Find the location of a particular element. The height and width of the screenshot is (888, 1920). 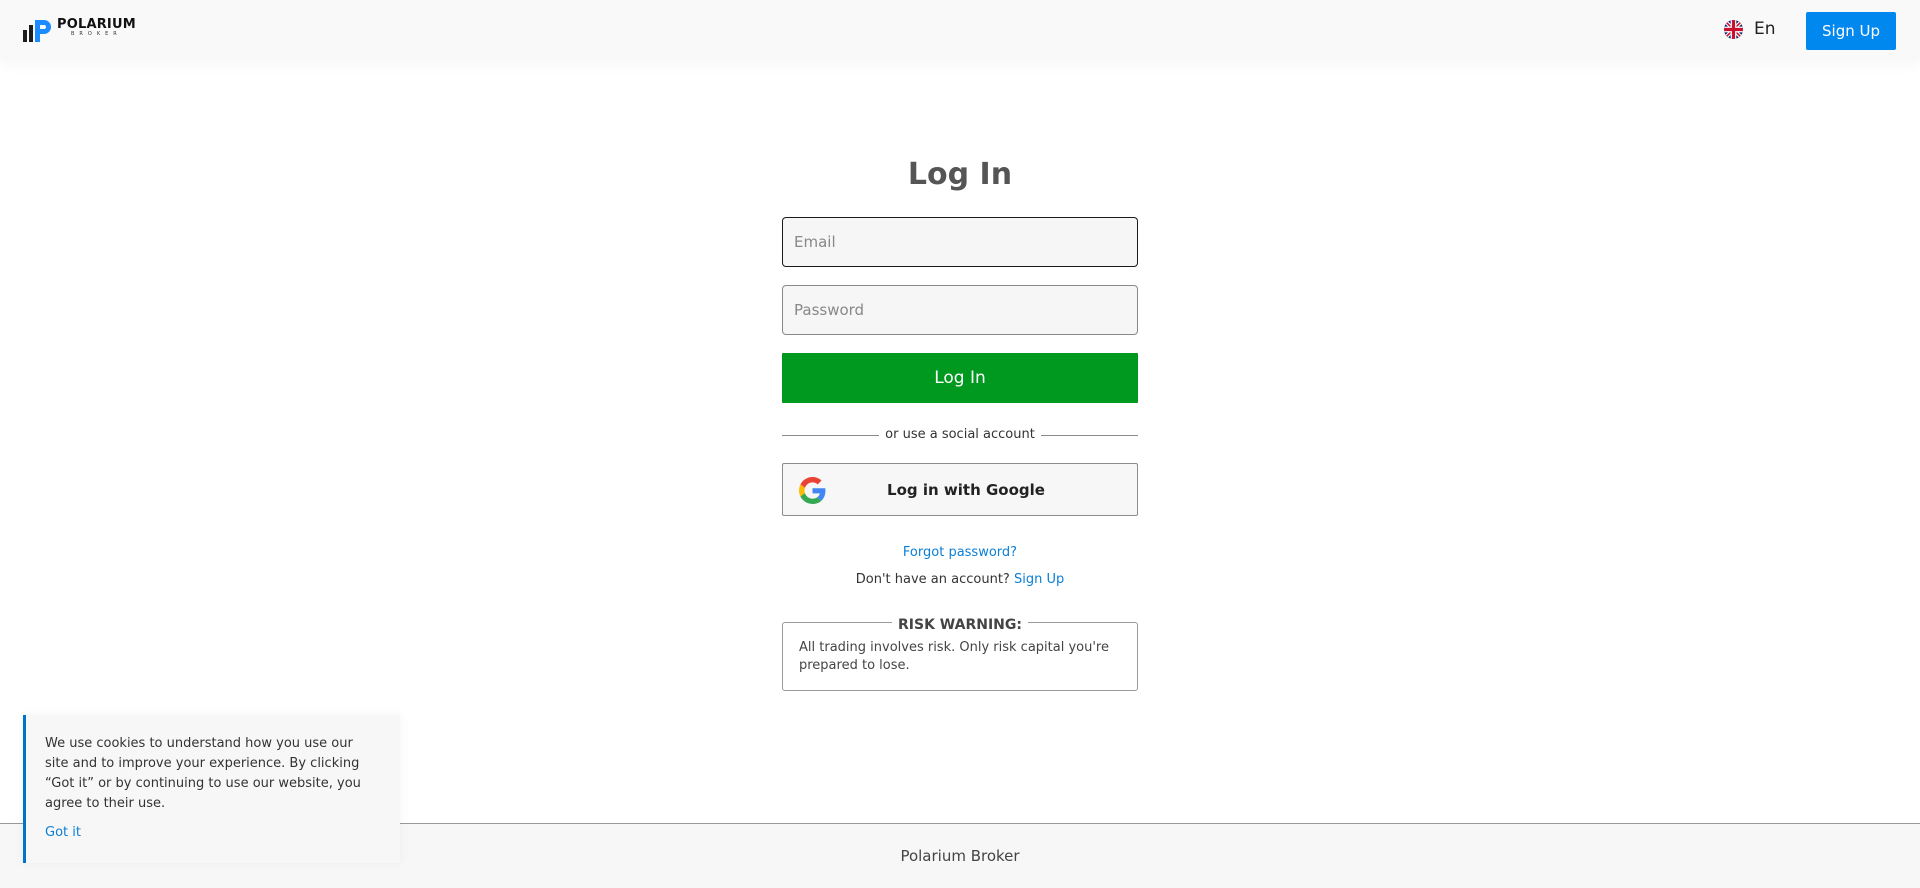

no-account-row: Don't have an account? Sign Up is located at coordinates (960, 579).